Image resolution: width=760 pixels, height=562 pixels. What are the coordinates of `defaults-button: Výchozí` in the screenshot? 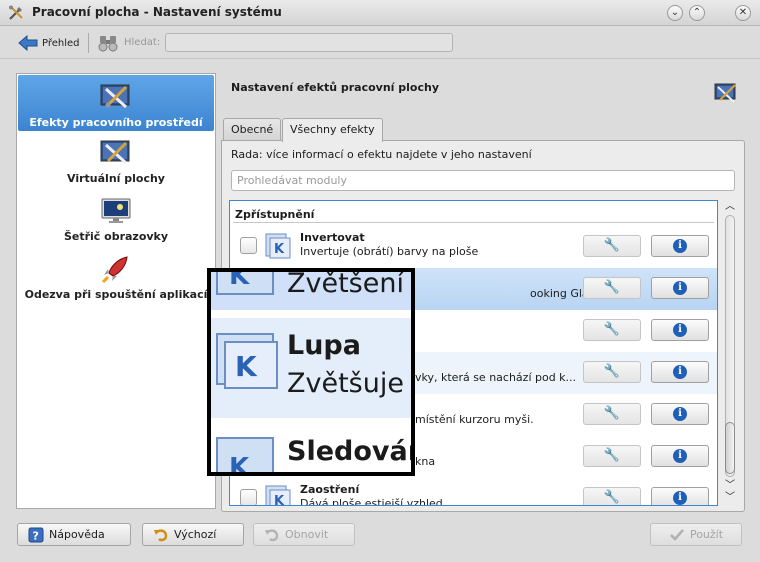 It's located at (193, 534).